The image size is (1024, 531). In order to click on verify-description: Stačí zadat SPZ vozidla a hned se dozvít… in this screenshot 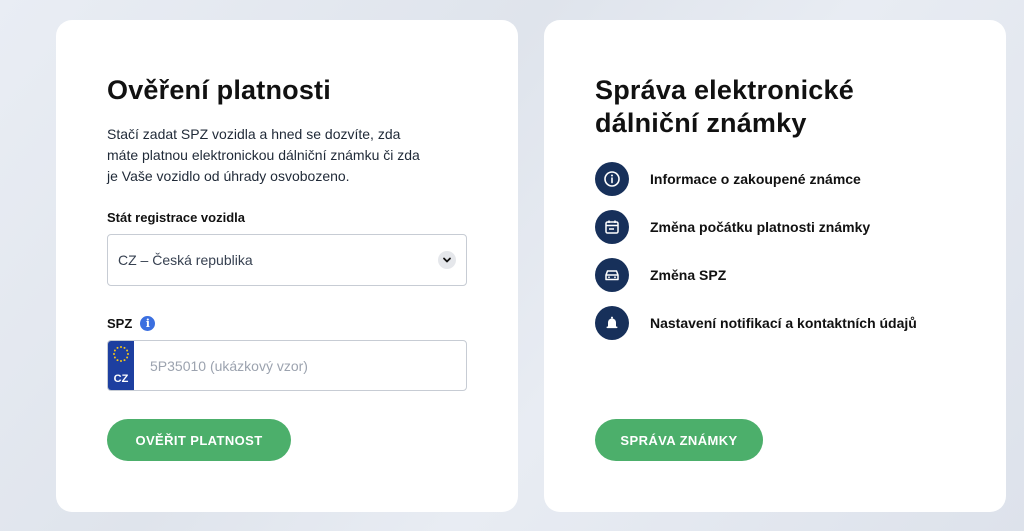, I will do `click(263, 155)`.